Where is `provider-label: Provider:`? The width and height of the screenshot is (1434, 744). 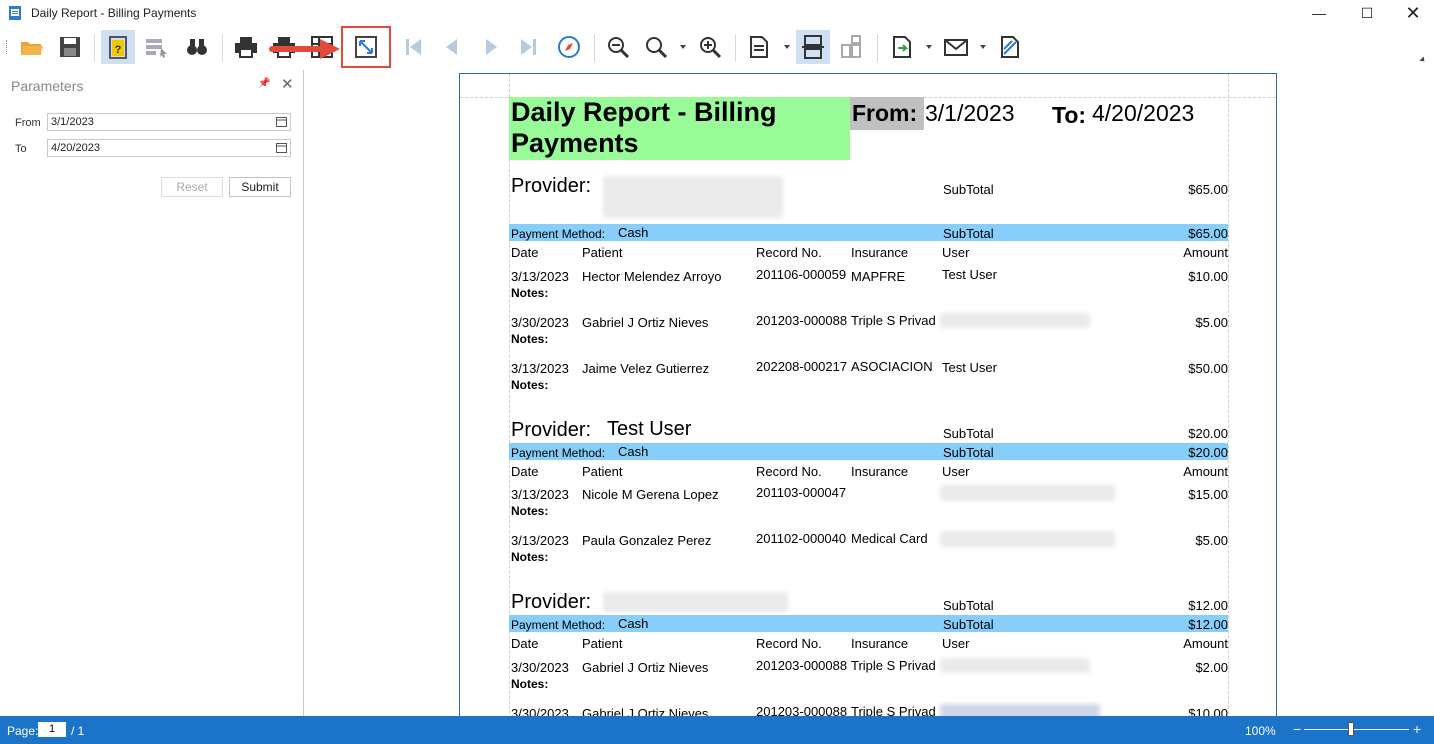
provider-label: Provider: is located at coordinates (551, 602).